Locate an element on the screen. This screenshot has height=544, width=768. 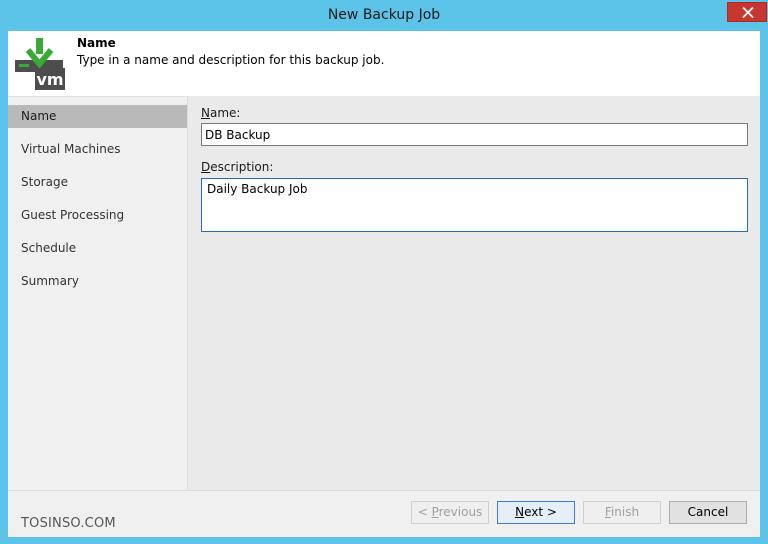
nav-item-label: Virtual Machines is located at coordinates (71, 149).